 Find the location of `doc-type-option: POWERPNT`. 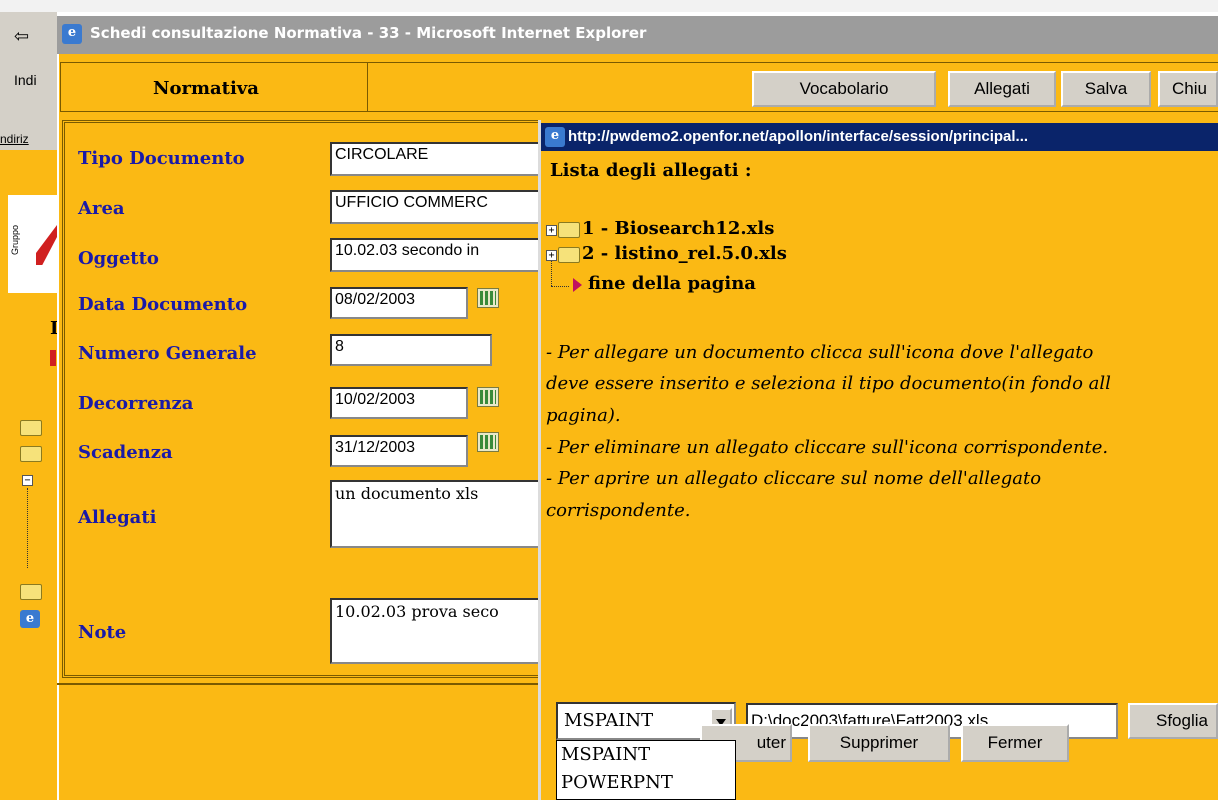

doc-type-option: POWERPNT is located at coordinates (646, 783).